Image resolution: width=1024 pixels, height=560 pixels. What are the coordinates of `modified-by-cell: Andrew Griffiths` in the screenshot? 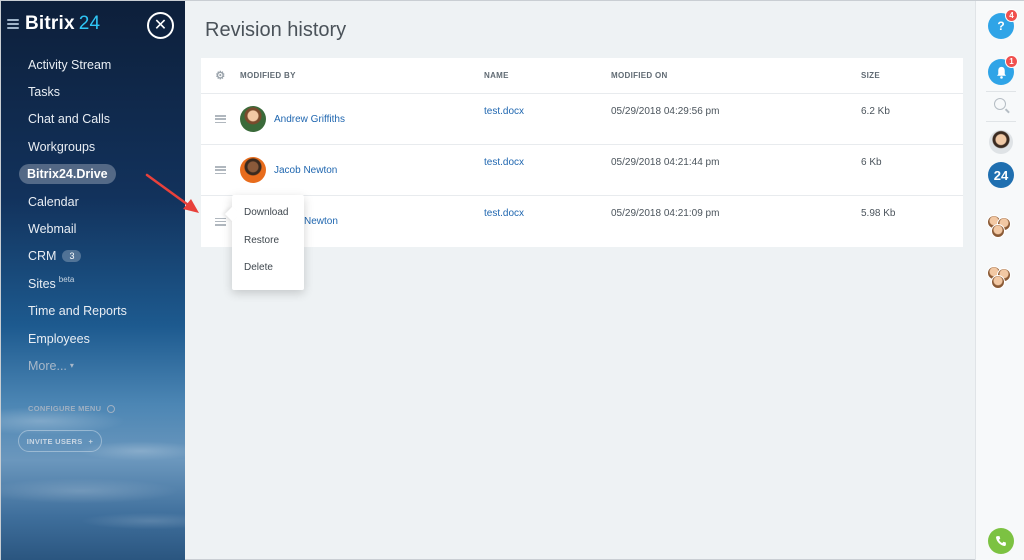 It's located at (362, 119).